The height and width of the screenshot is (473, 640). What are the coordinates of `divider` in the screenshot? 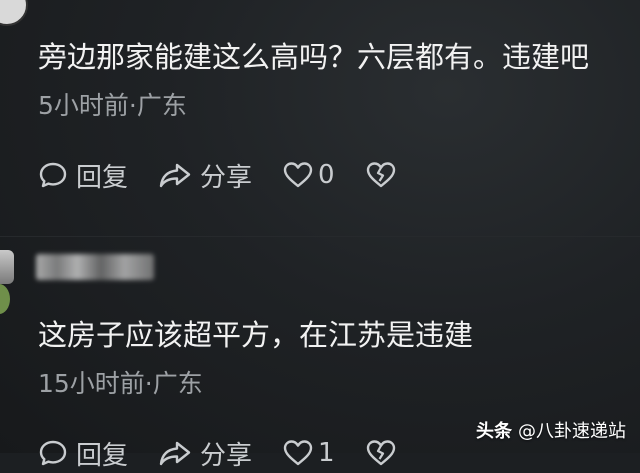 It's located at (320, 236).